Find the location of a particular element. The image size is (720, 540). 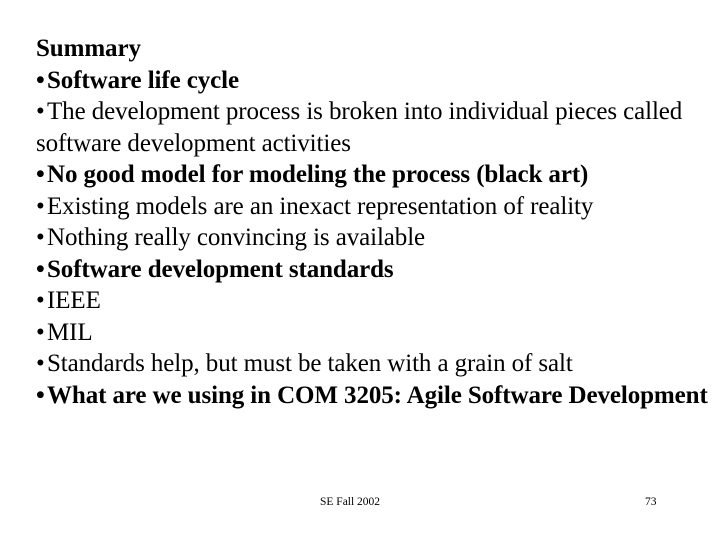

bullet-line: •Nothing really convincing is available is located at coordinates (374, 238).